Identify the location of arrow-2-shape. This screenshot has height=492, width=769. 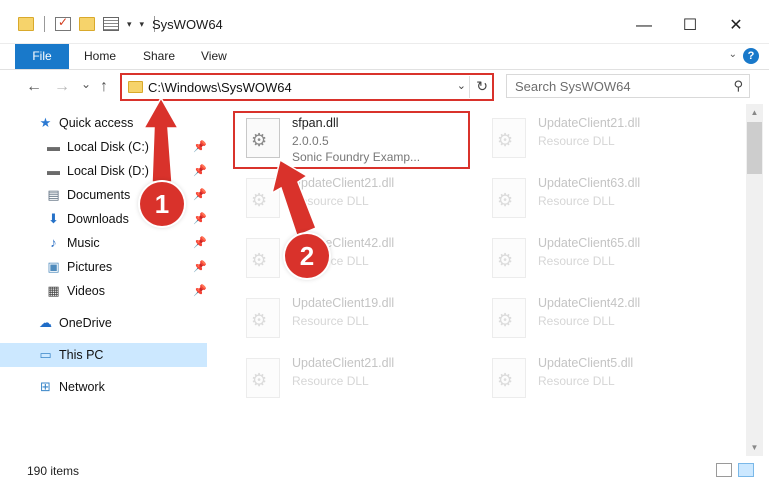
(293, 198).